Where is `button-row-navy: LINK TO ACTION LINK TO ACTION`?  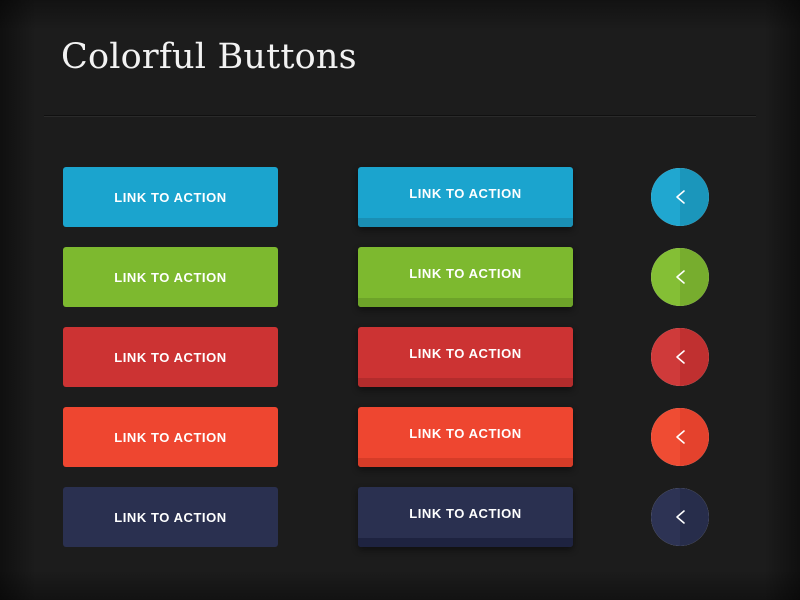
button-row-navy: LINK TO ACTION LINK TO ACTION is located at coordinates (400, 515).